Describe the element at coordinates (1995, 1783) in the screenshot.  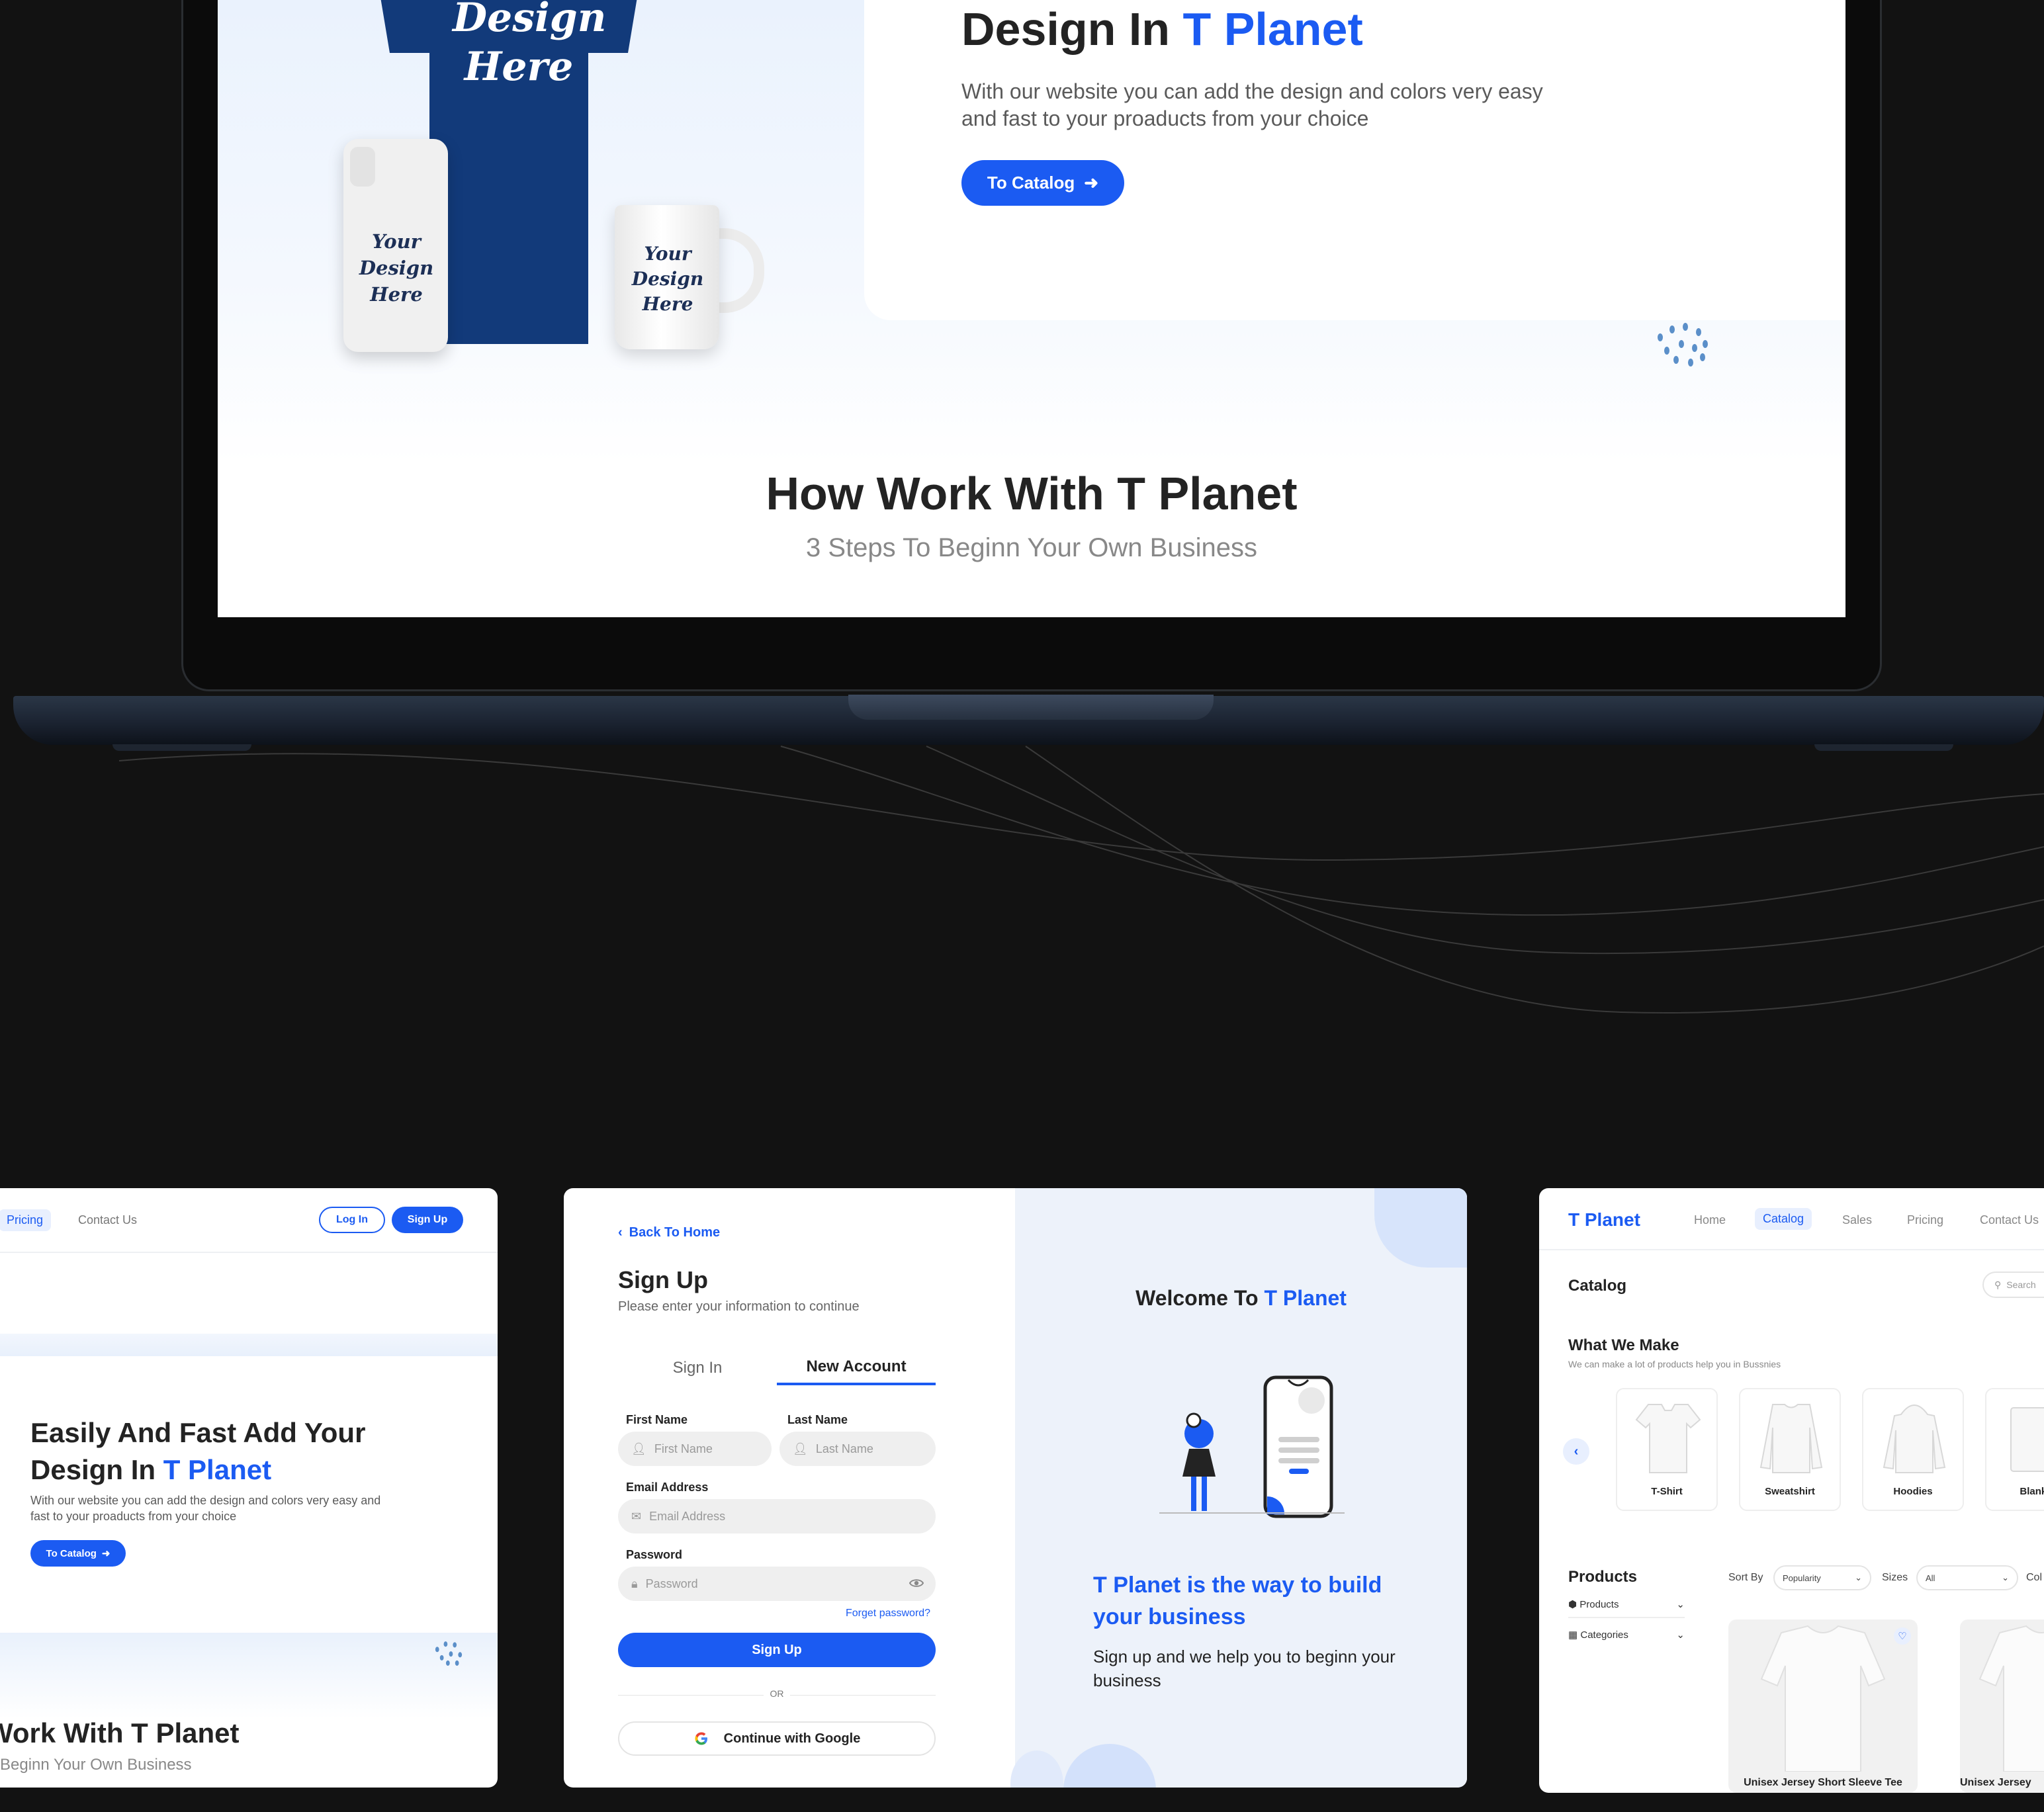
I see `product-name: Unisex Jersey` at that location.